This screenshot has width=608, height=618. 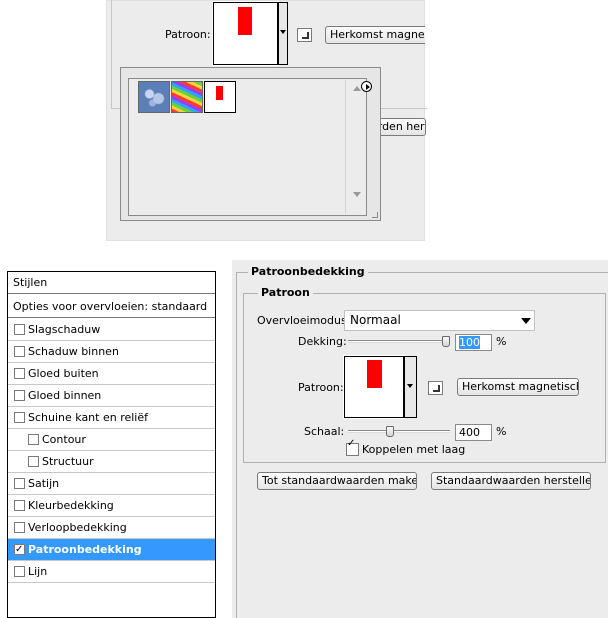 I want to click on style-item-label: Kleurbedekking, so click(x=71, y=505).